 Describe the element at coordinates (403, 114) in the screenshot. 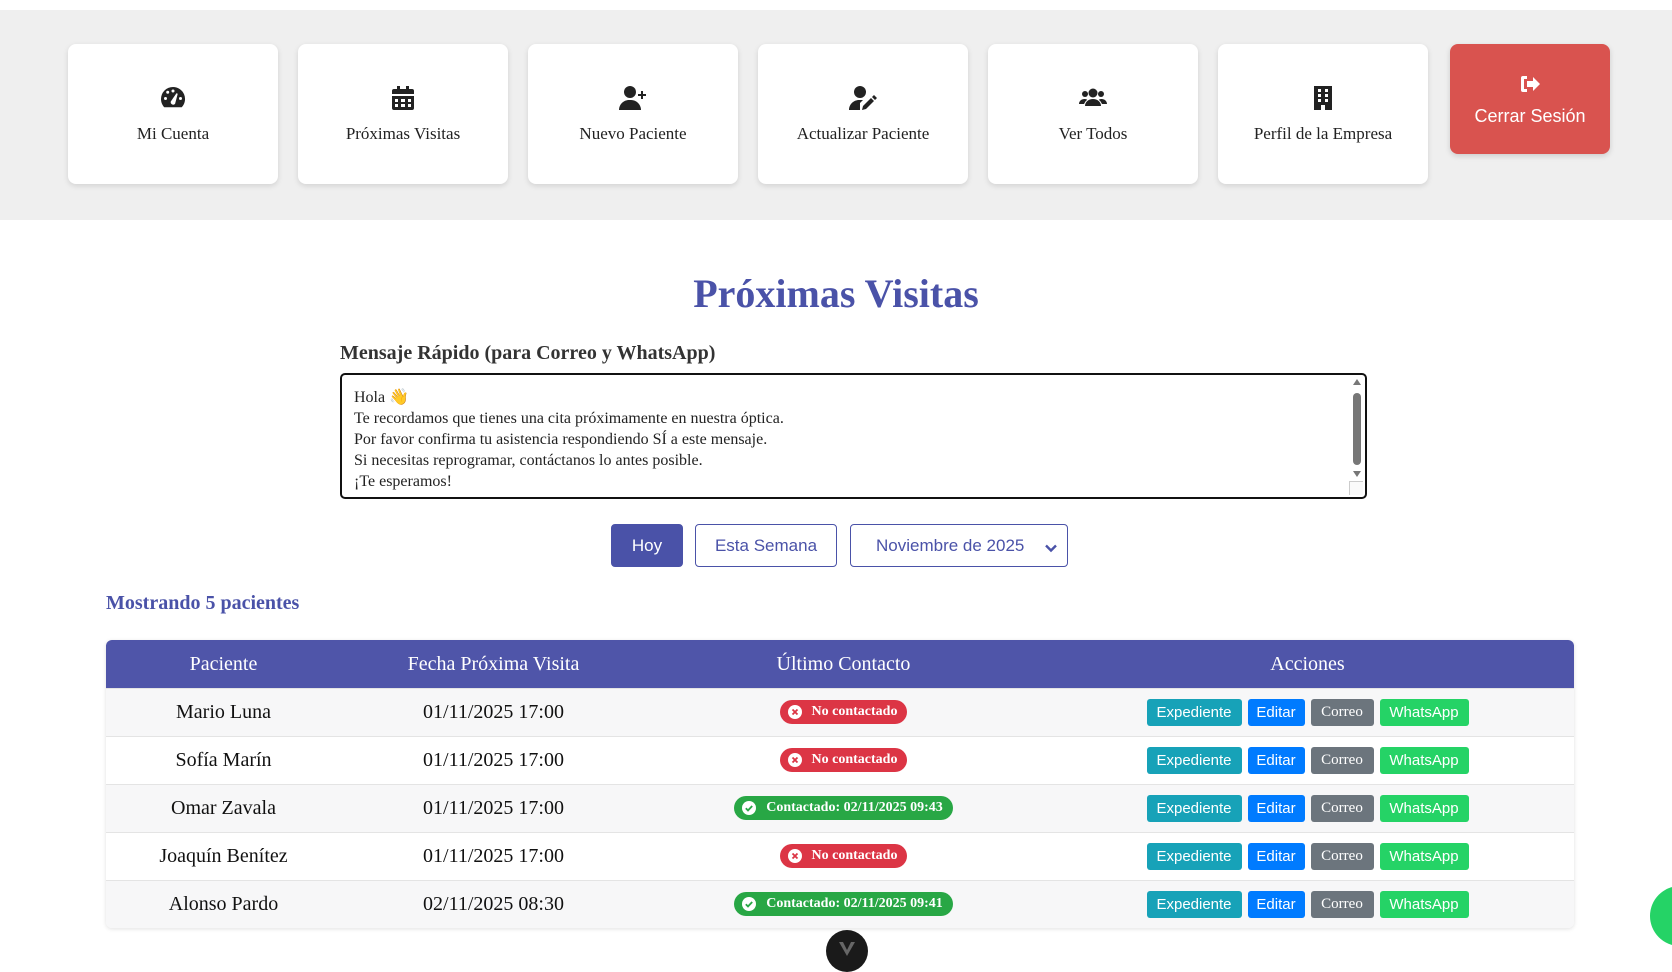

I see `nav-proximas-visitas: Próximas Visitas` at that location.